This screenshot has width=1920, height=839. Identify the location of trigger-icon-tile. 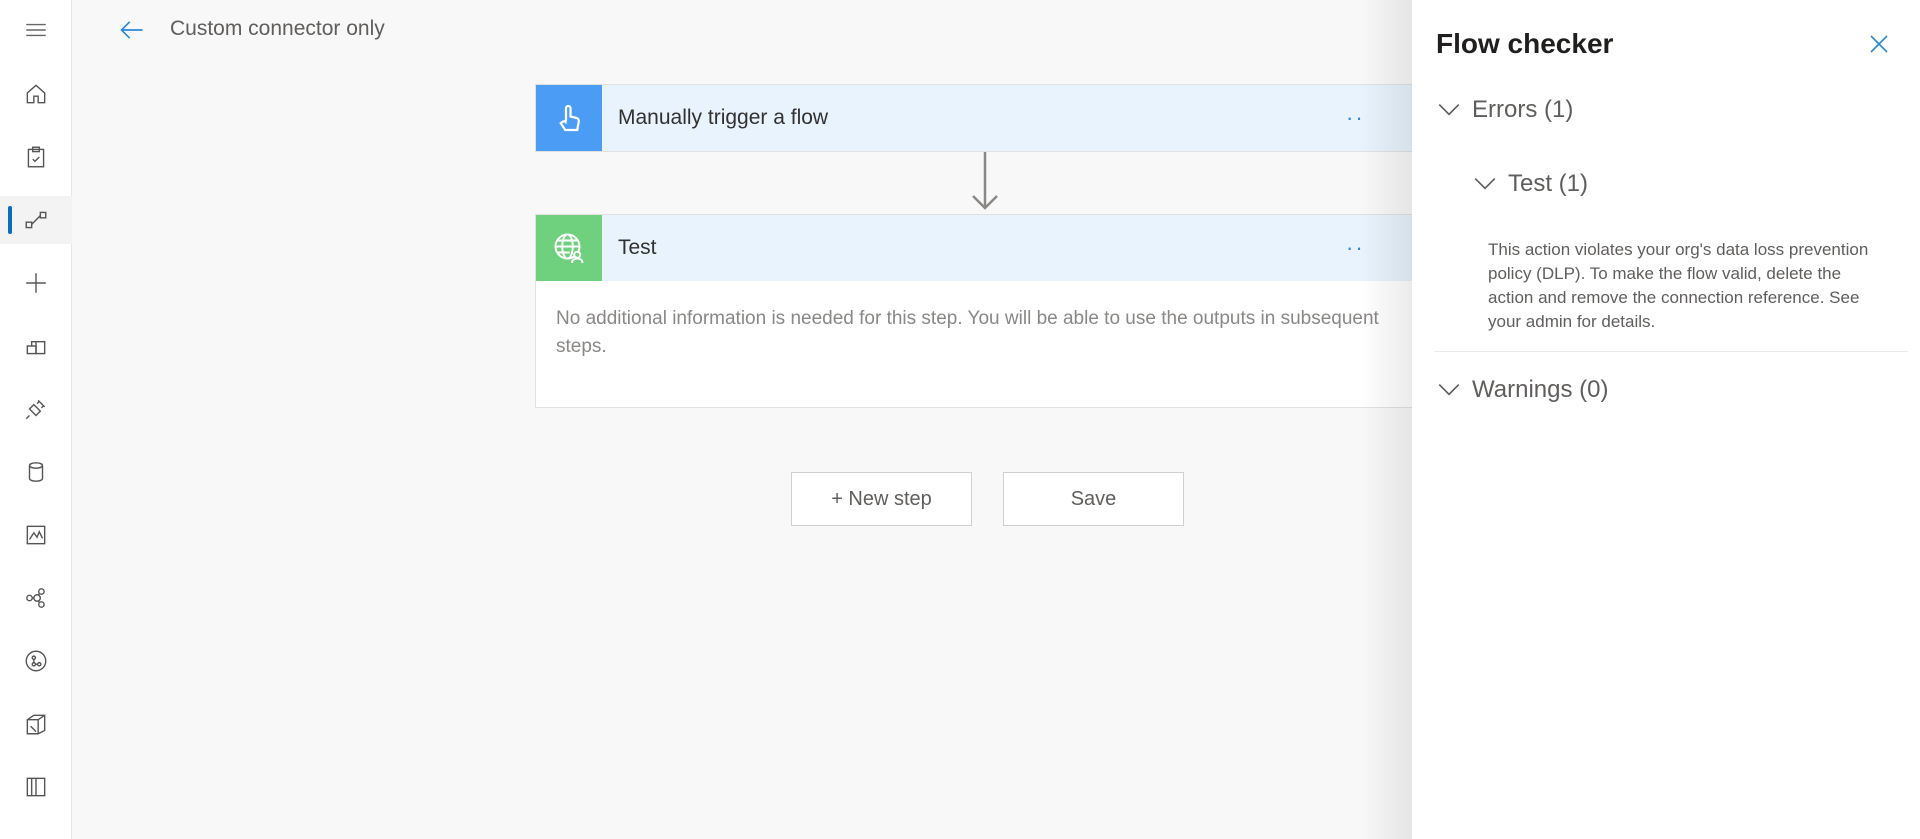
(569, 118).